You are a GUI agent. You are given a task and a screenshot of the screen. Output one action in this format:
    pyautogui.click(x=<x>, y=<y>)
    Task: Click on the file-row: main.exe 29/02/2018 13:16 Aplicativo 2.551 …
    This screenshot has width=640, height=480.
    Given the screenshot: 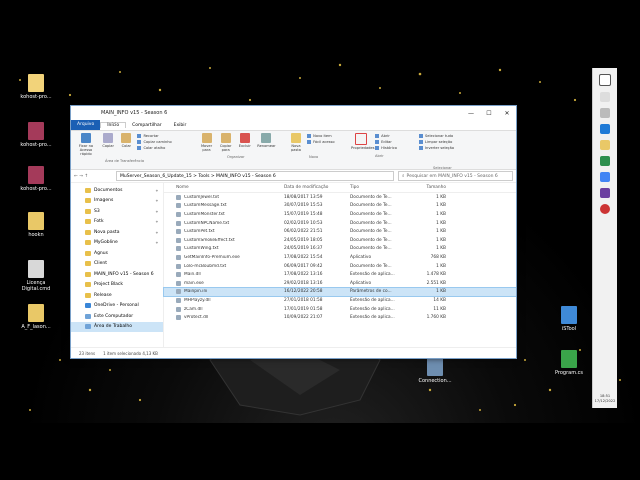 What is the action you would take?
    pyautogui.click(x=340, y=283)
    